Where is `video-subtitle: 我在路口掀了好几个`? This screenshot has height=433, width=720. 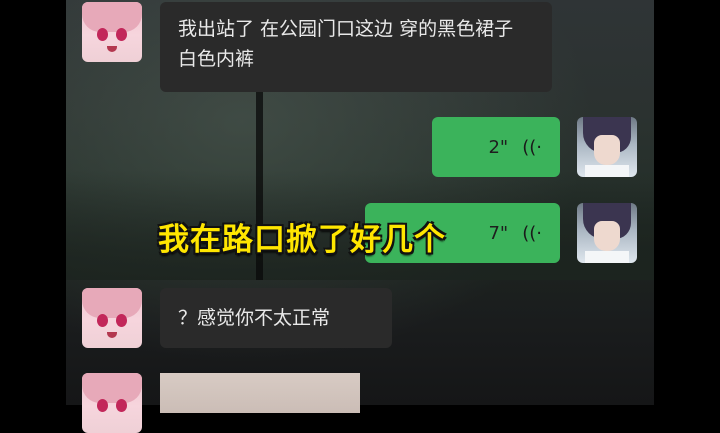
video-subtitle: 我在路口掀了好几个 is located at coordinates (302, 240).